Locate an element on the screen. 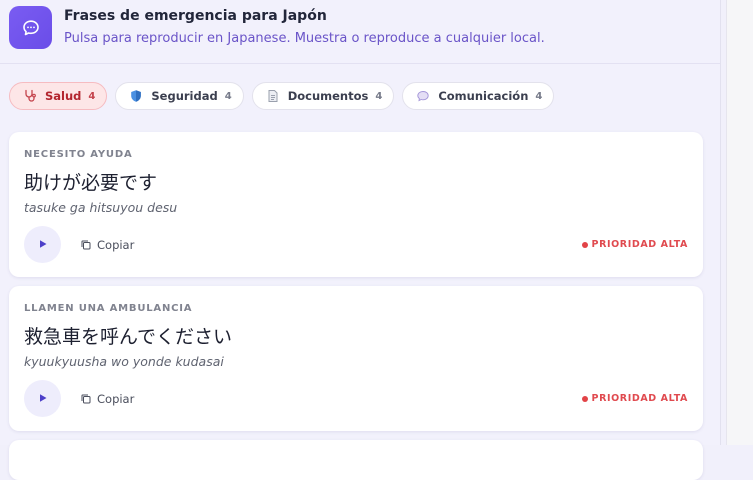  phrase-label: NECESITO AYUDA is located at coordinates (78, 154).